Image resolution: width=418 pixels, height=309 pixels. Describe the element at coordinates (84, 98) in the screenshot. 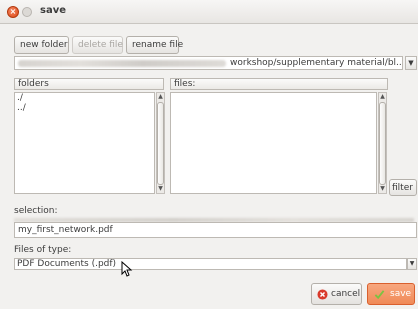

I see `folder-item-current: ./` at that location.